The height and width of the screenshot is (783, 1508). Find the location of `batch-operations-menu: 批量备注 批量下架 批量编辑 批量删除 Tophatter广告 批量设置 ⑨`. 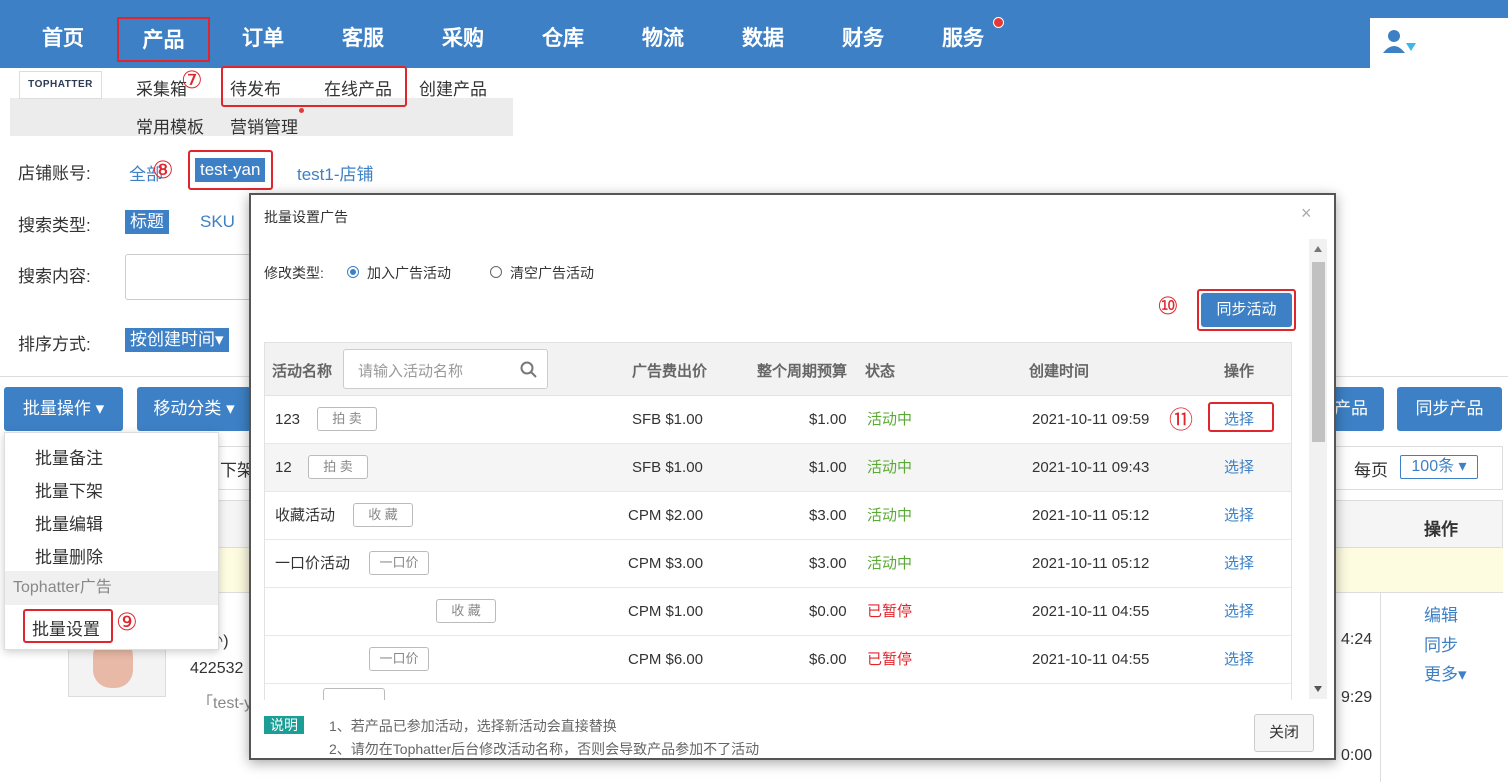

batch-operations-menu: 批量备注 批量下架 批量编辑 批量删除 Tophatter广告 批量设置 ⑨ is located at coordinates (111, 541).